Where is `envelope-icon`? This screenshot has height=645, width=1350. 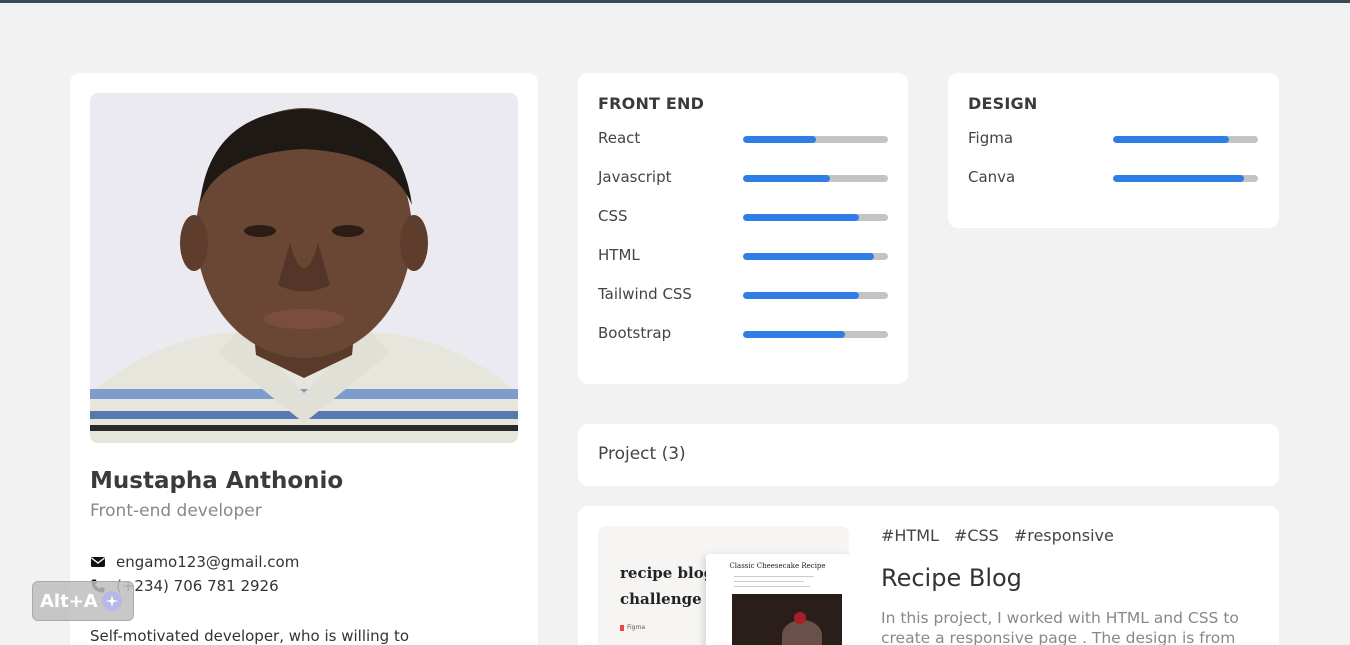 envelope-icon is located at coordinates (98, 562).